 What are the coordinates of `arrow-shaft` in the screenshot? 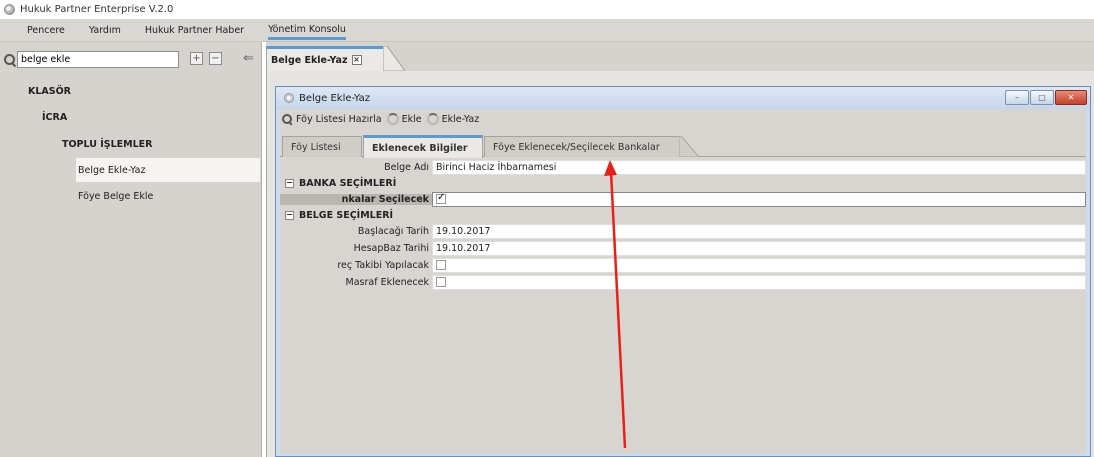 It's located at (618, 310).